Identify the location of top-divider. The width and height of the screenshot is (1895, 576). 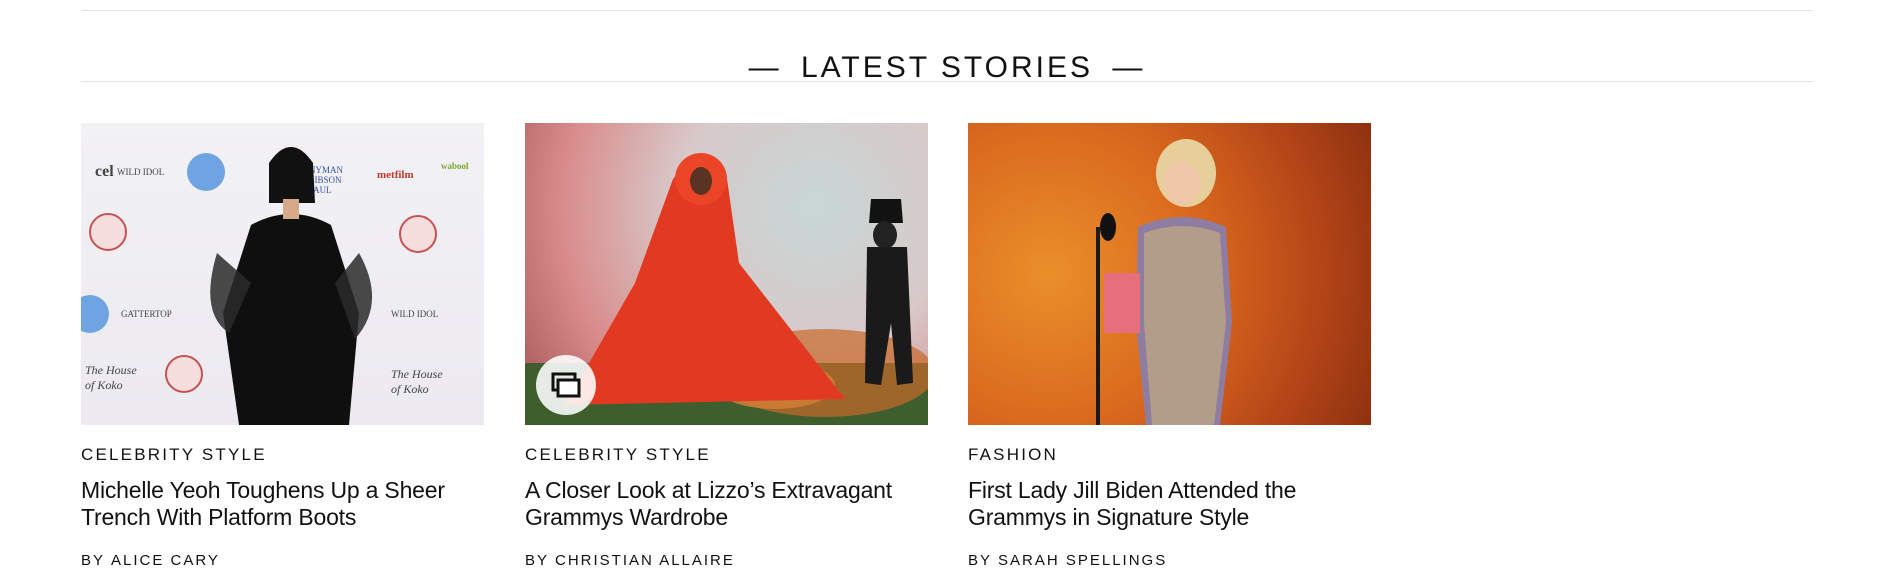
(947, 10).